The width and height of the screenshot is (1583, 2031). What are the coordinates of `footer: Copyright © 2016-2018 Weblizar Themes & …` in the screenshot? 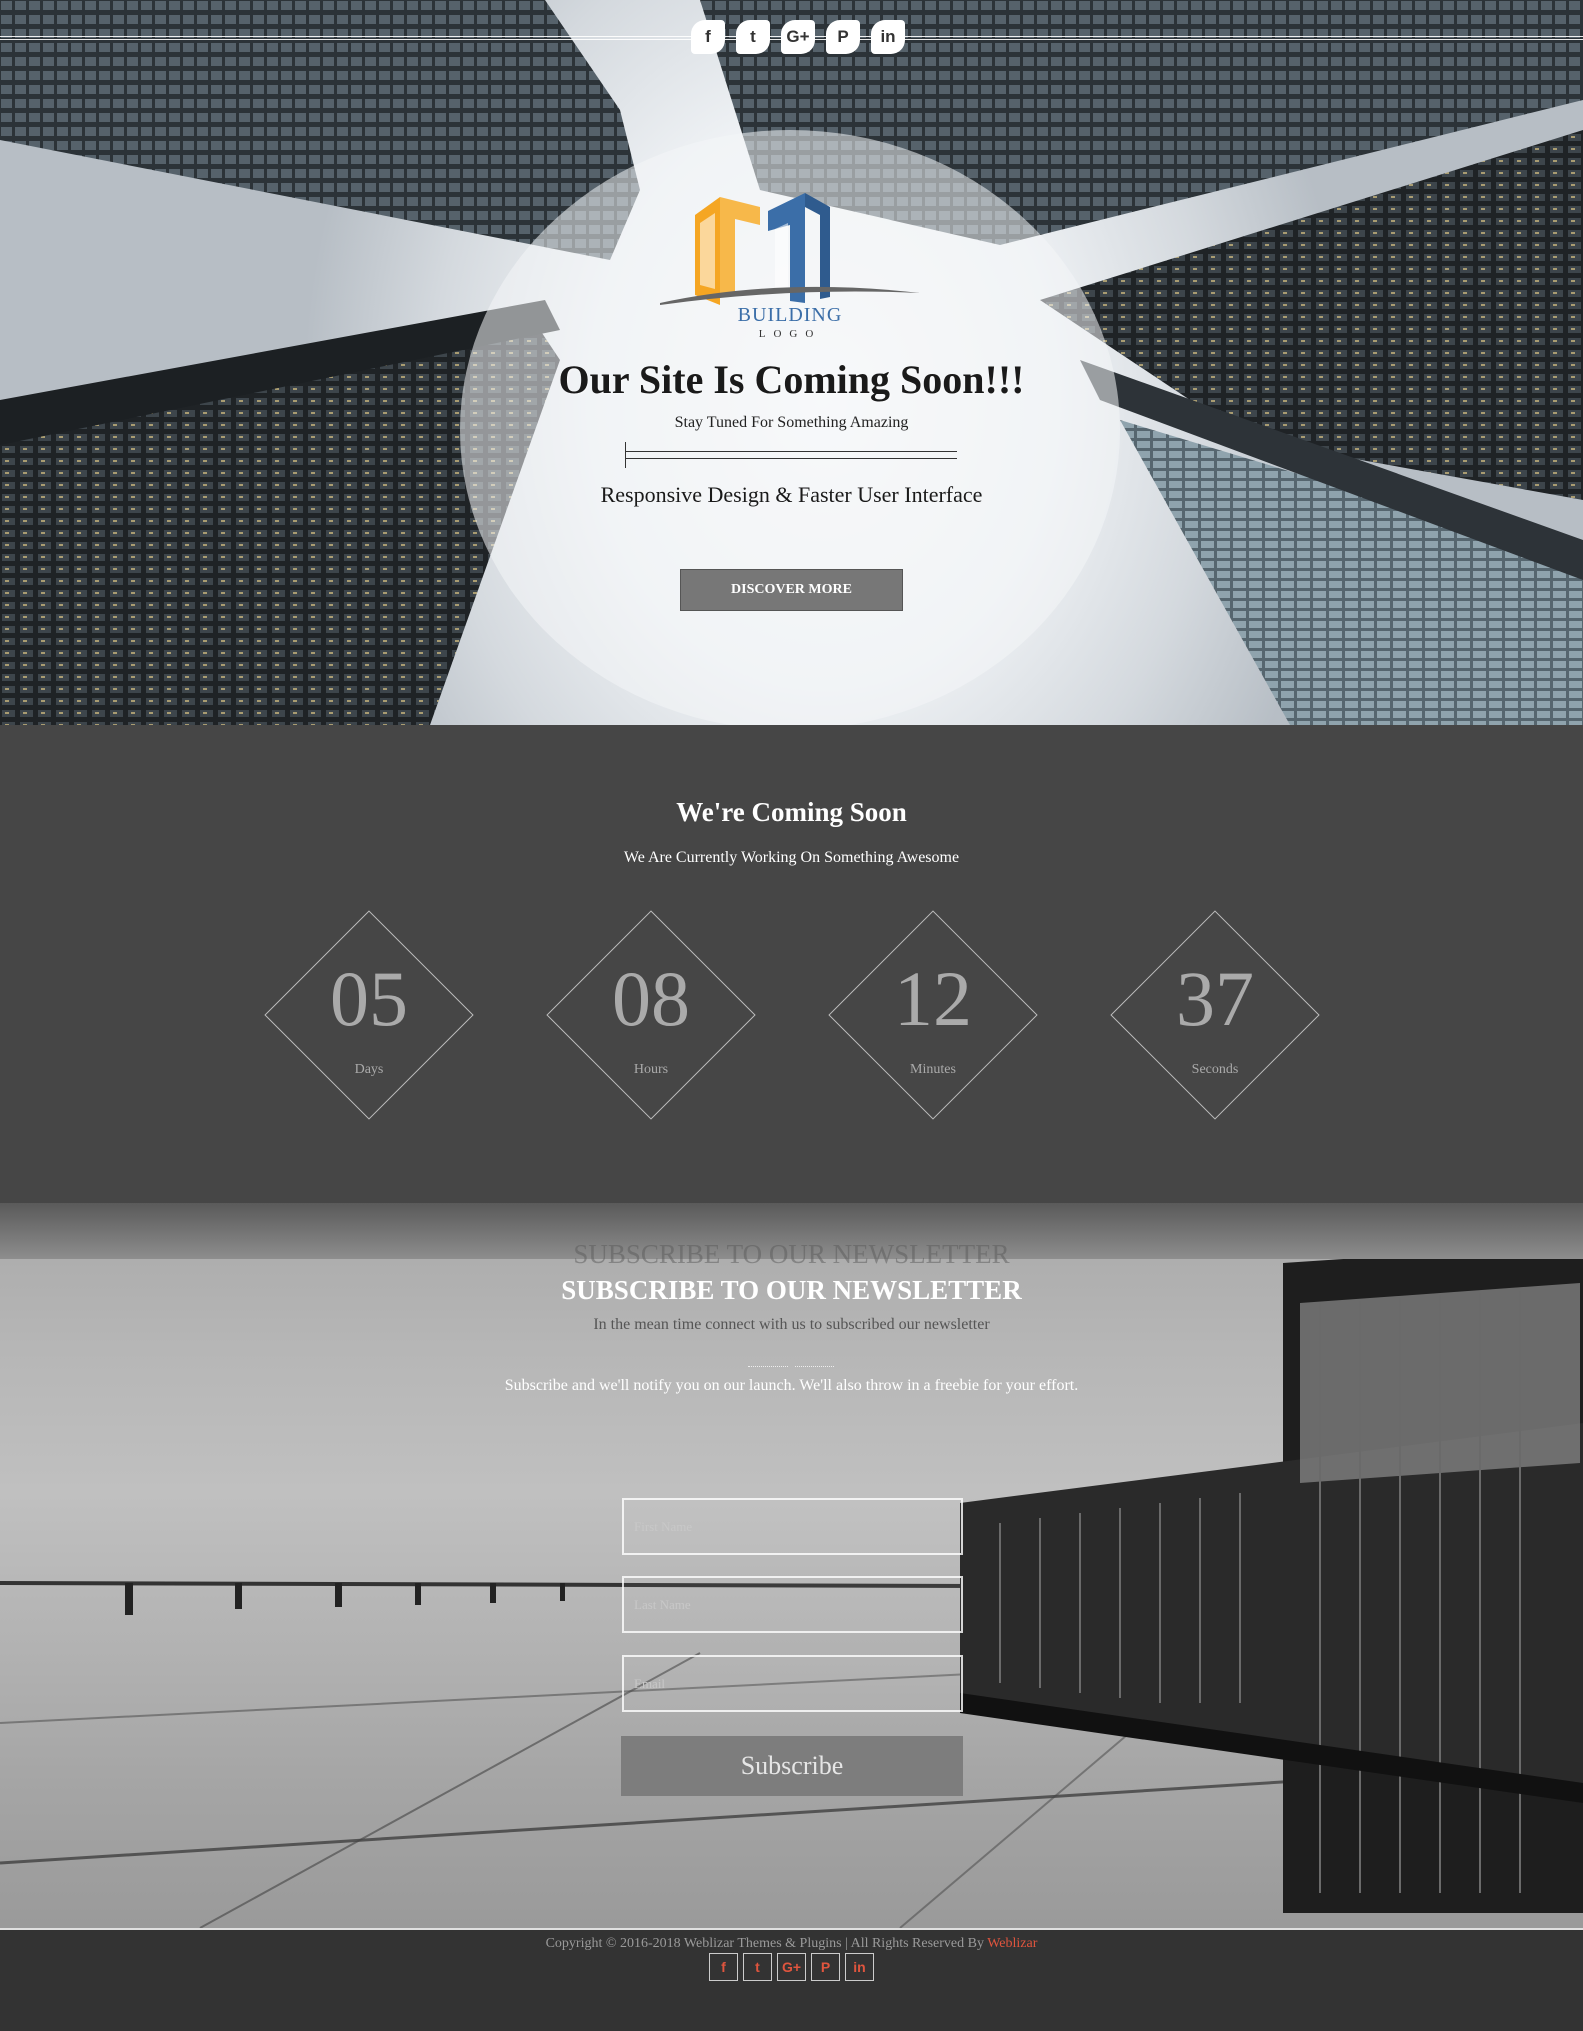 It's located at (791, 1979).